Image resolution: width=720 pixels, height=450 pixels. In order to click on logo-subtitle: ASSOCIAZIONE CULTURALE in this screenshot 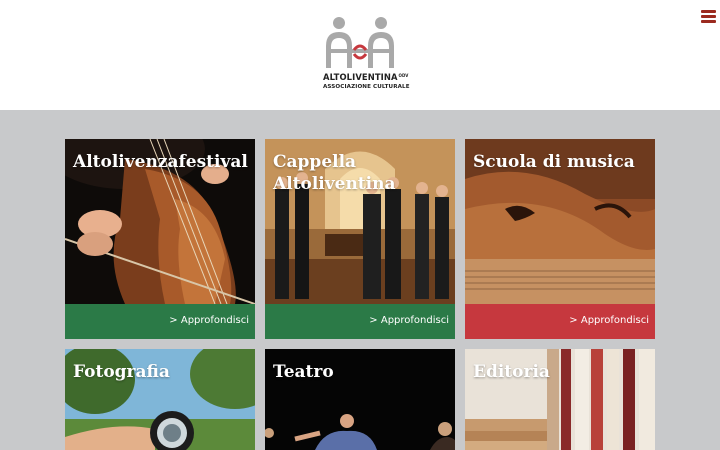, I will do `click(366, 87)`.